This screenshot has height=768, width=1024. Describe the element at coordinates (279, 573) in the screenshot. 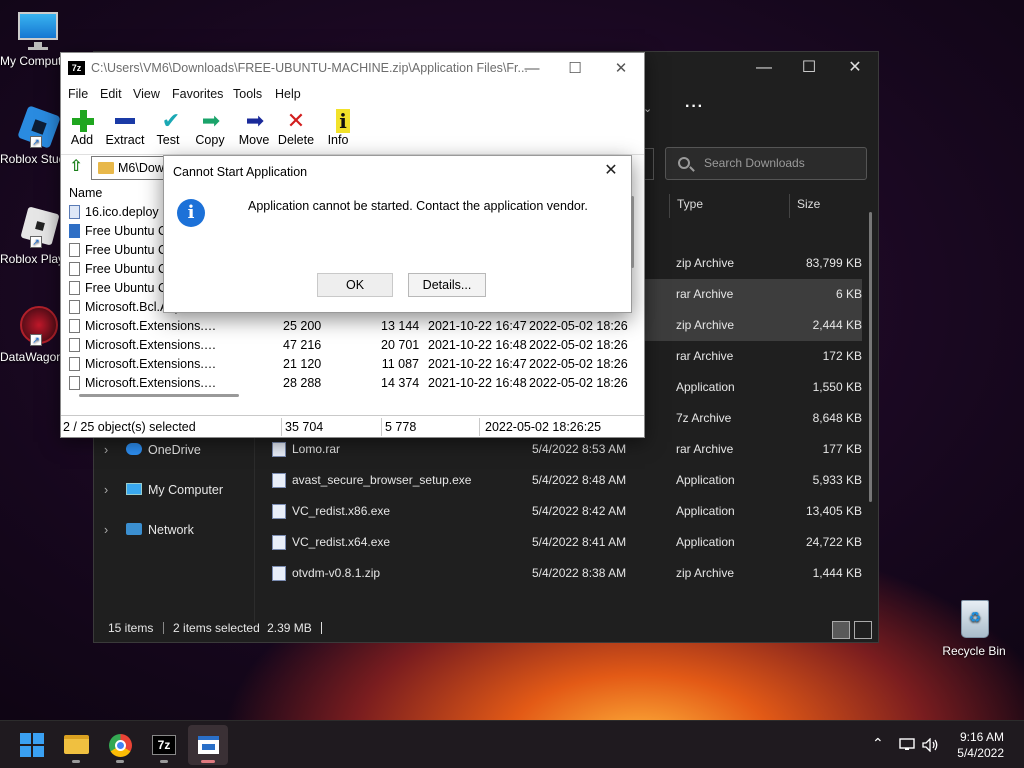

I see `zip-file-icon` at that location.